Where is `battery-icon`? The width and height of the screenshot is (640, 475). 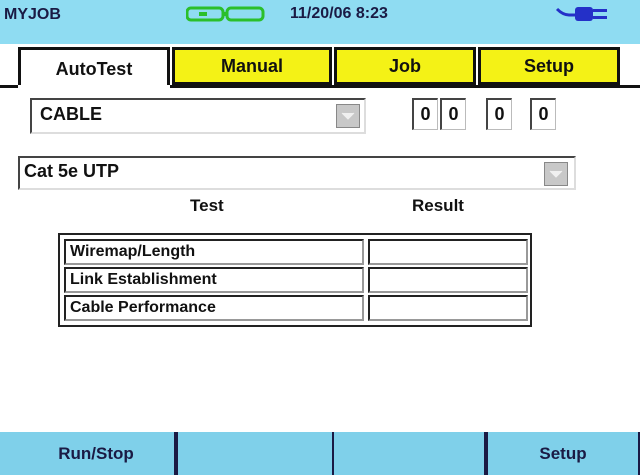
battery-icon is located at coordinates (225, 14).